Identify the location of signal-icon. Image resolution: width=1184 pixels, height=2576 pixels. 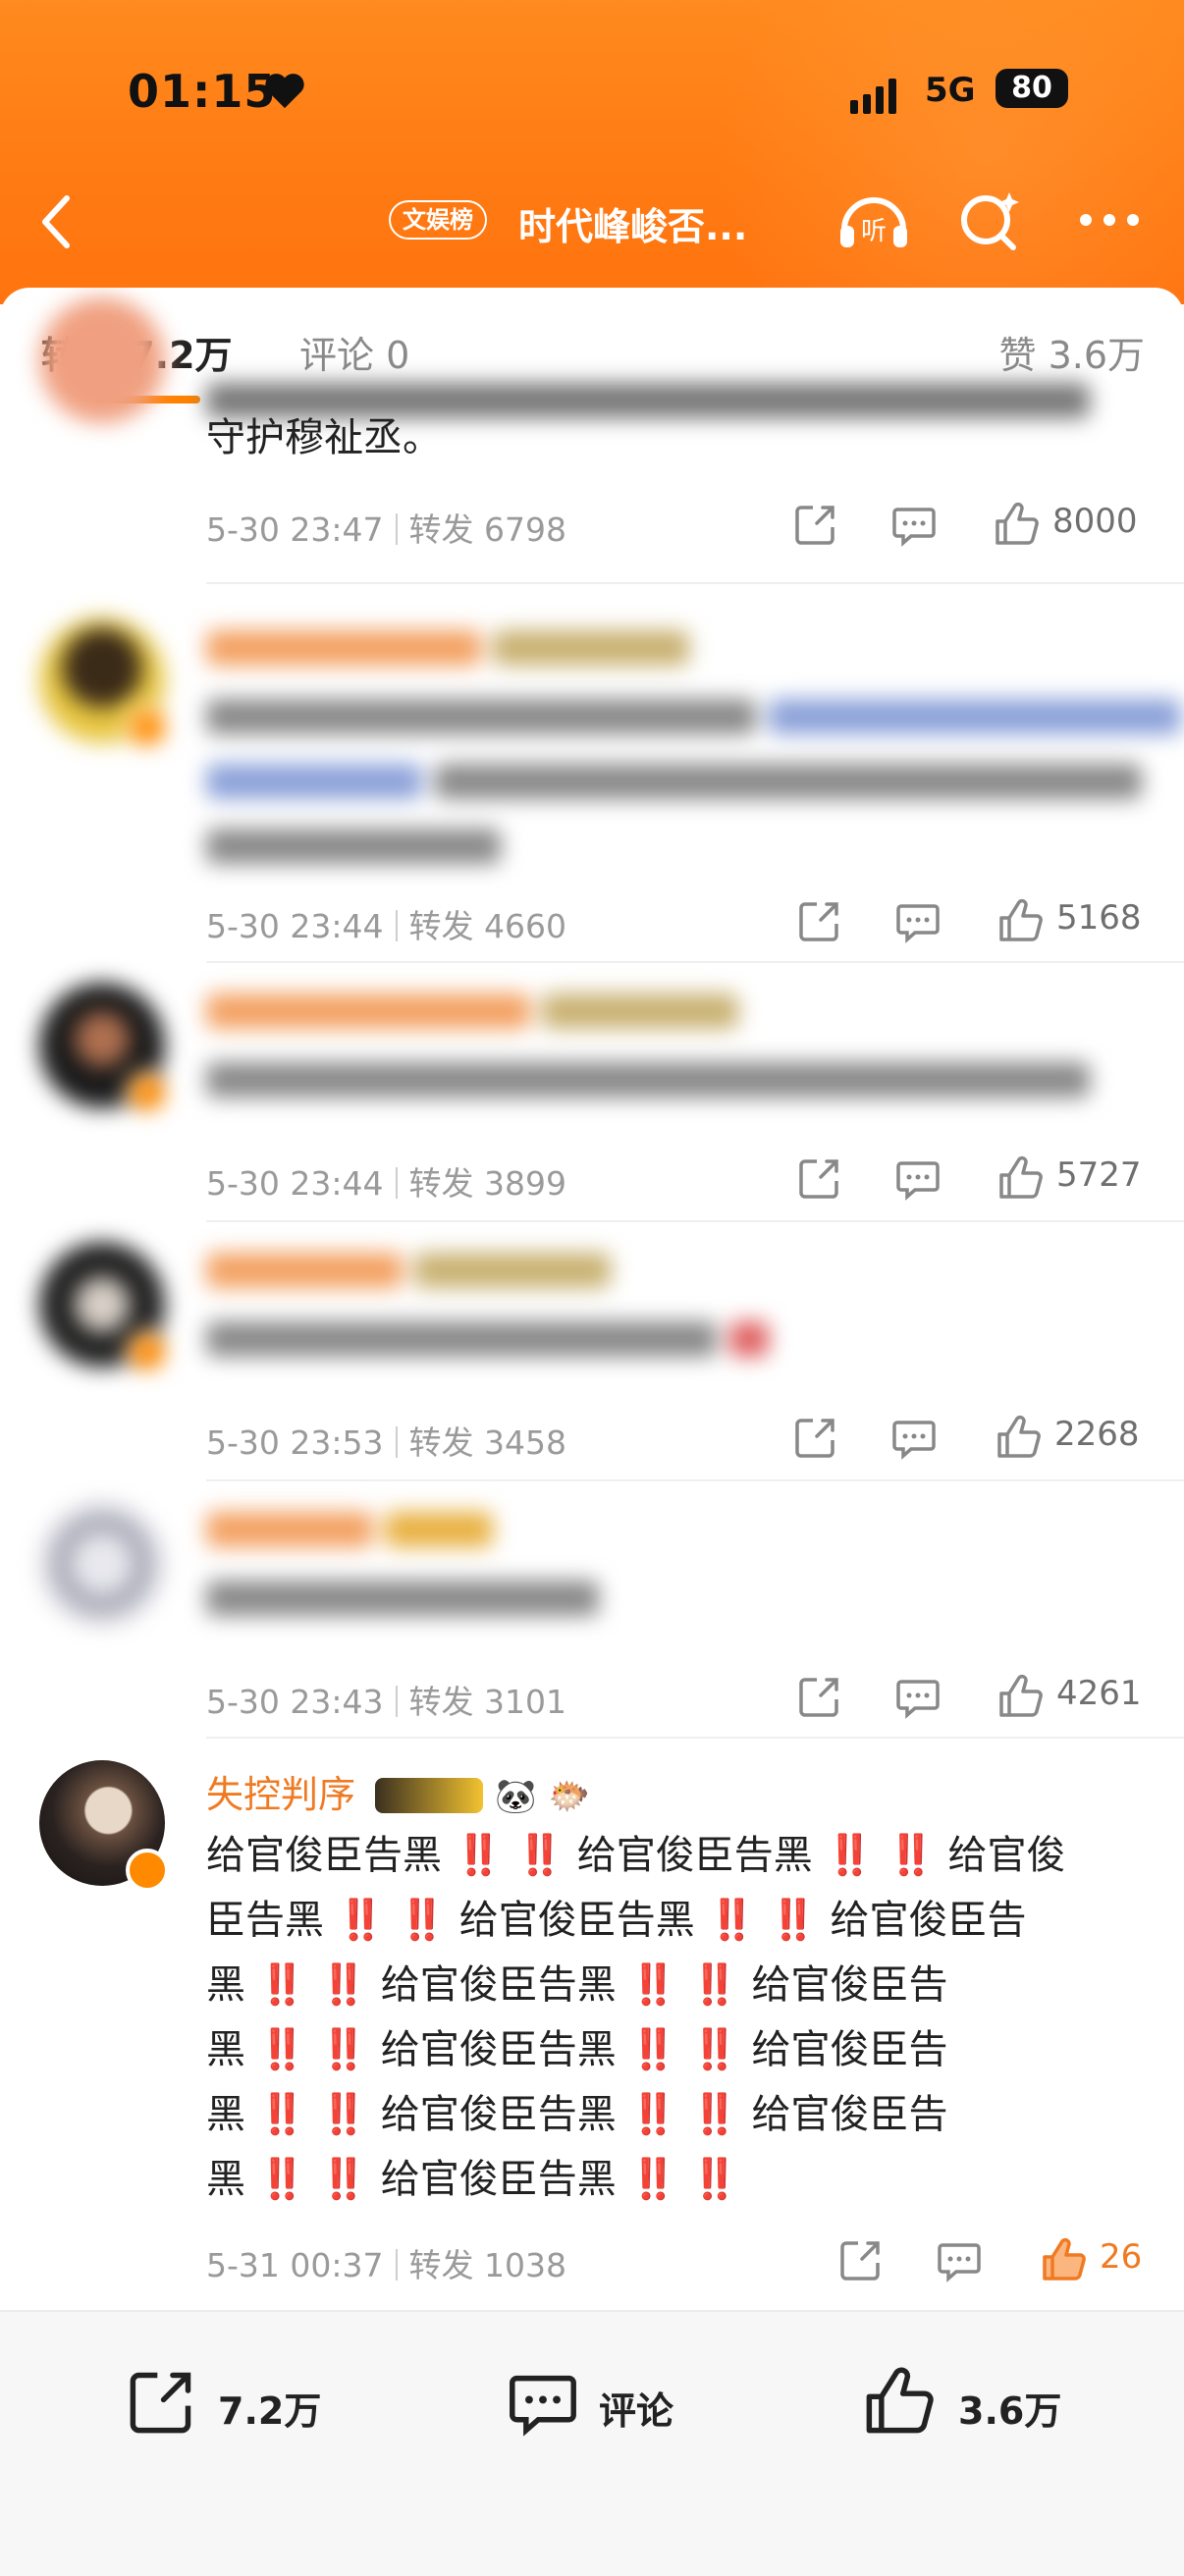
(879, 95).